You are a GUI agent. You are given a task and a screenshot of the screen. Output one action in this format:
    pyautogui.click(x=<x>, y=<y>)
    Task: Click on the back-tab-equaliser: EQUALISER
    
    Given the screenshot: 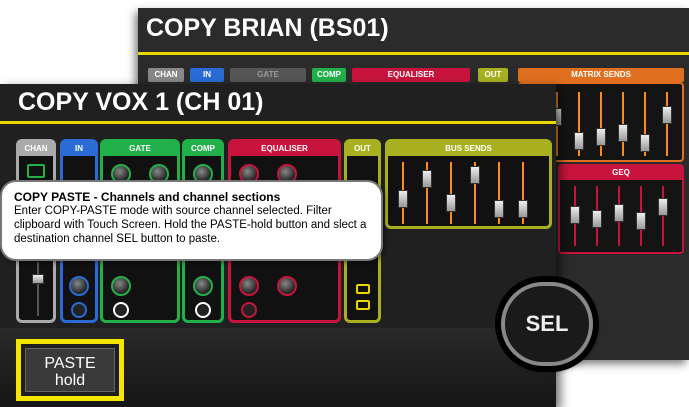 What is the action you would take?
    pyautogui.click(x=411, y=75)
    